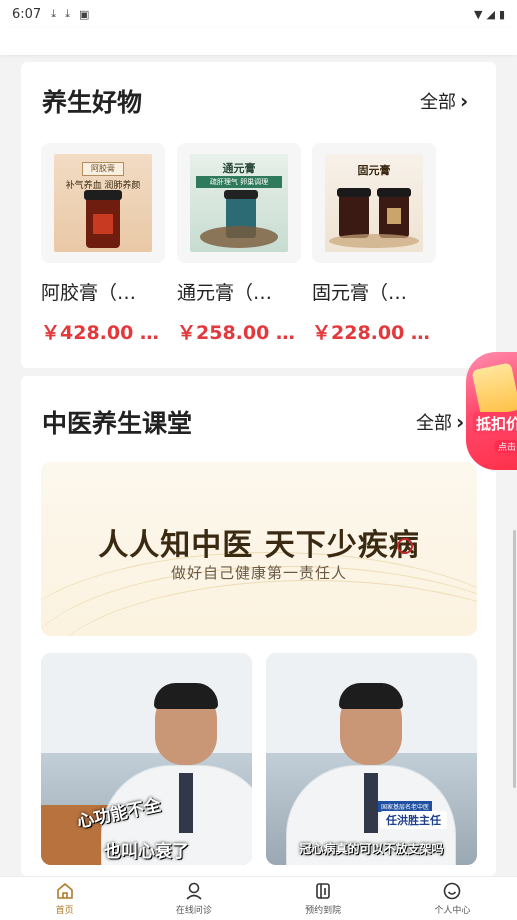 The width and height of the screenshot is (517, 920). I want to click on classroom-see-all-button: 全部 ›, so click(440, 422).